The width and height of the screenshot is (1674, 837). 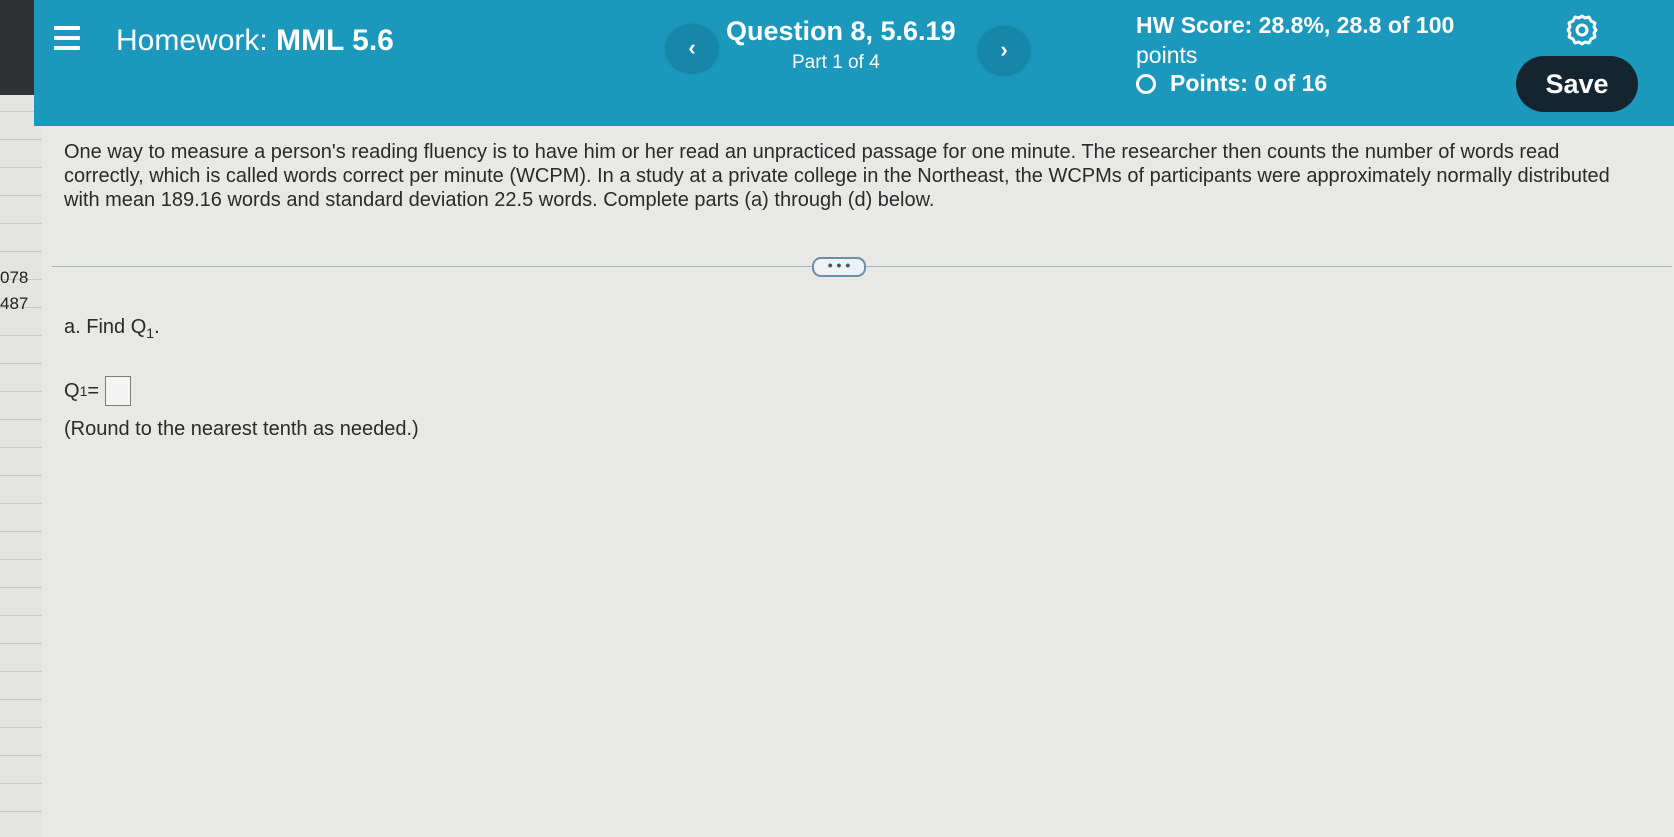 I want to click on part-a-prompt-subscript: 1, so click(x=150, y=333).